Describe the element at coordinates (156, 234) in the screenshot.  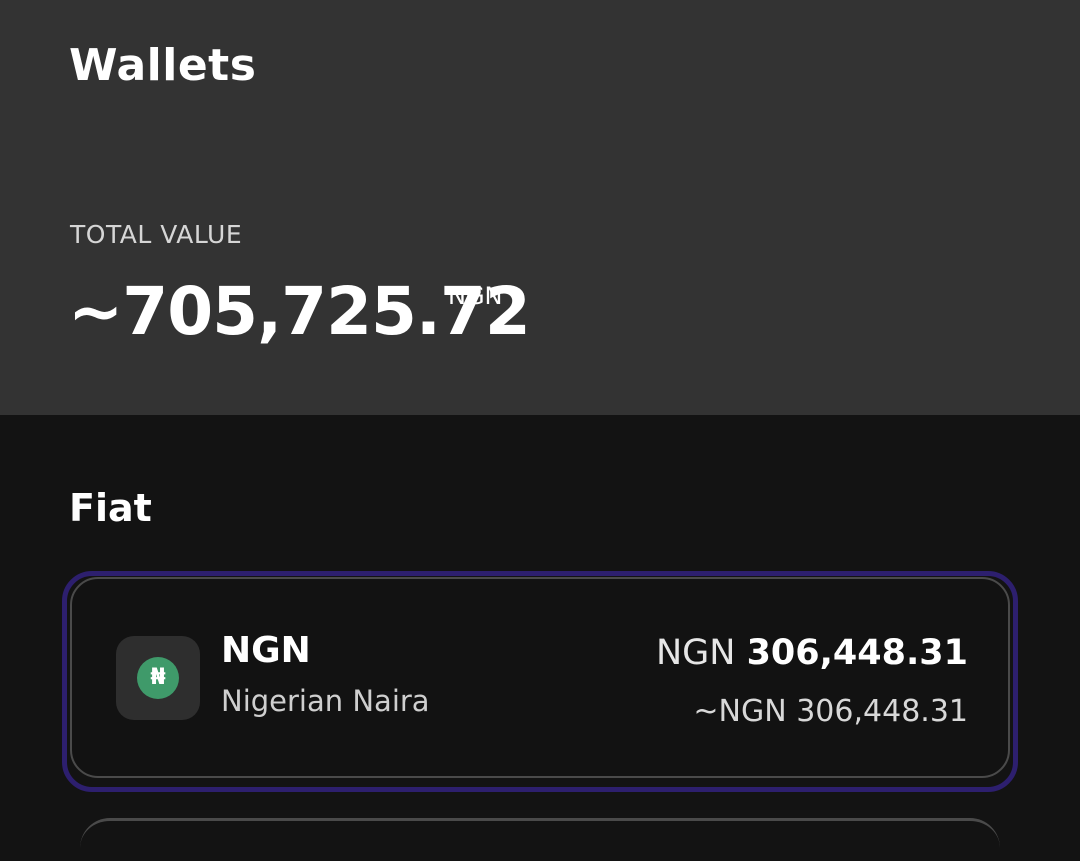
I see `total-value-label: TOTAL VALUE` at that location.